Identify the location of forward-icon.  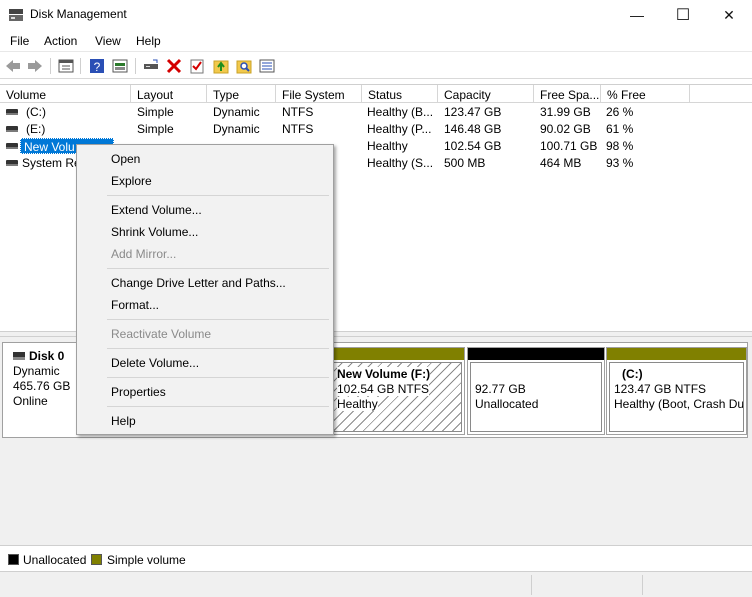
(35, 66).